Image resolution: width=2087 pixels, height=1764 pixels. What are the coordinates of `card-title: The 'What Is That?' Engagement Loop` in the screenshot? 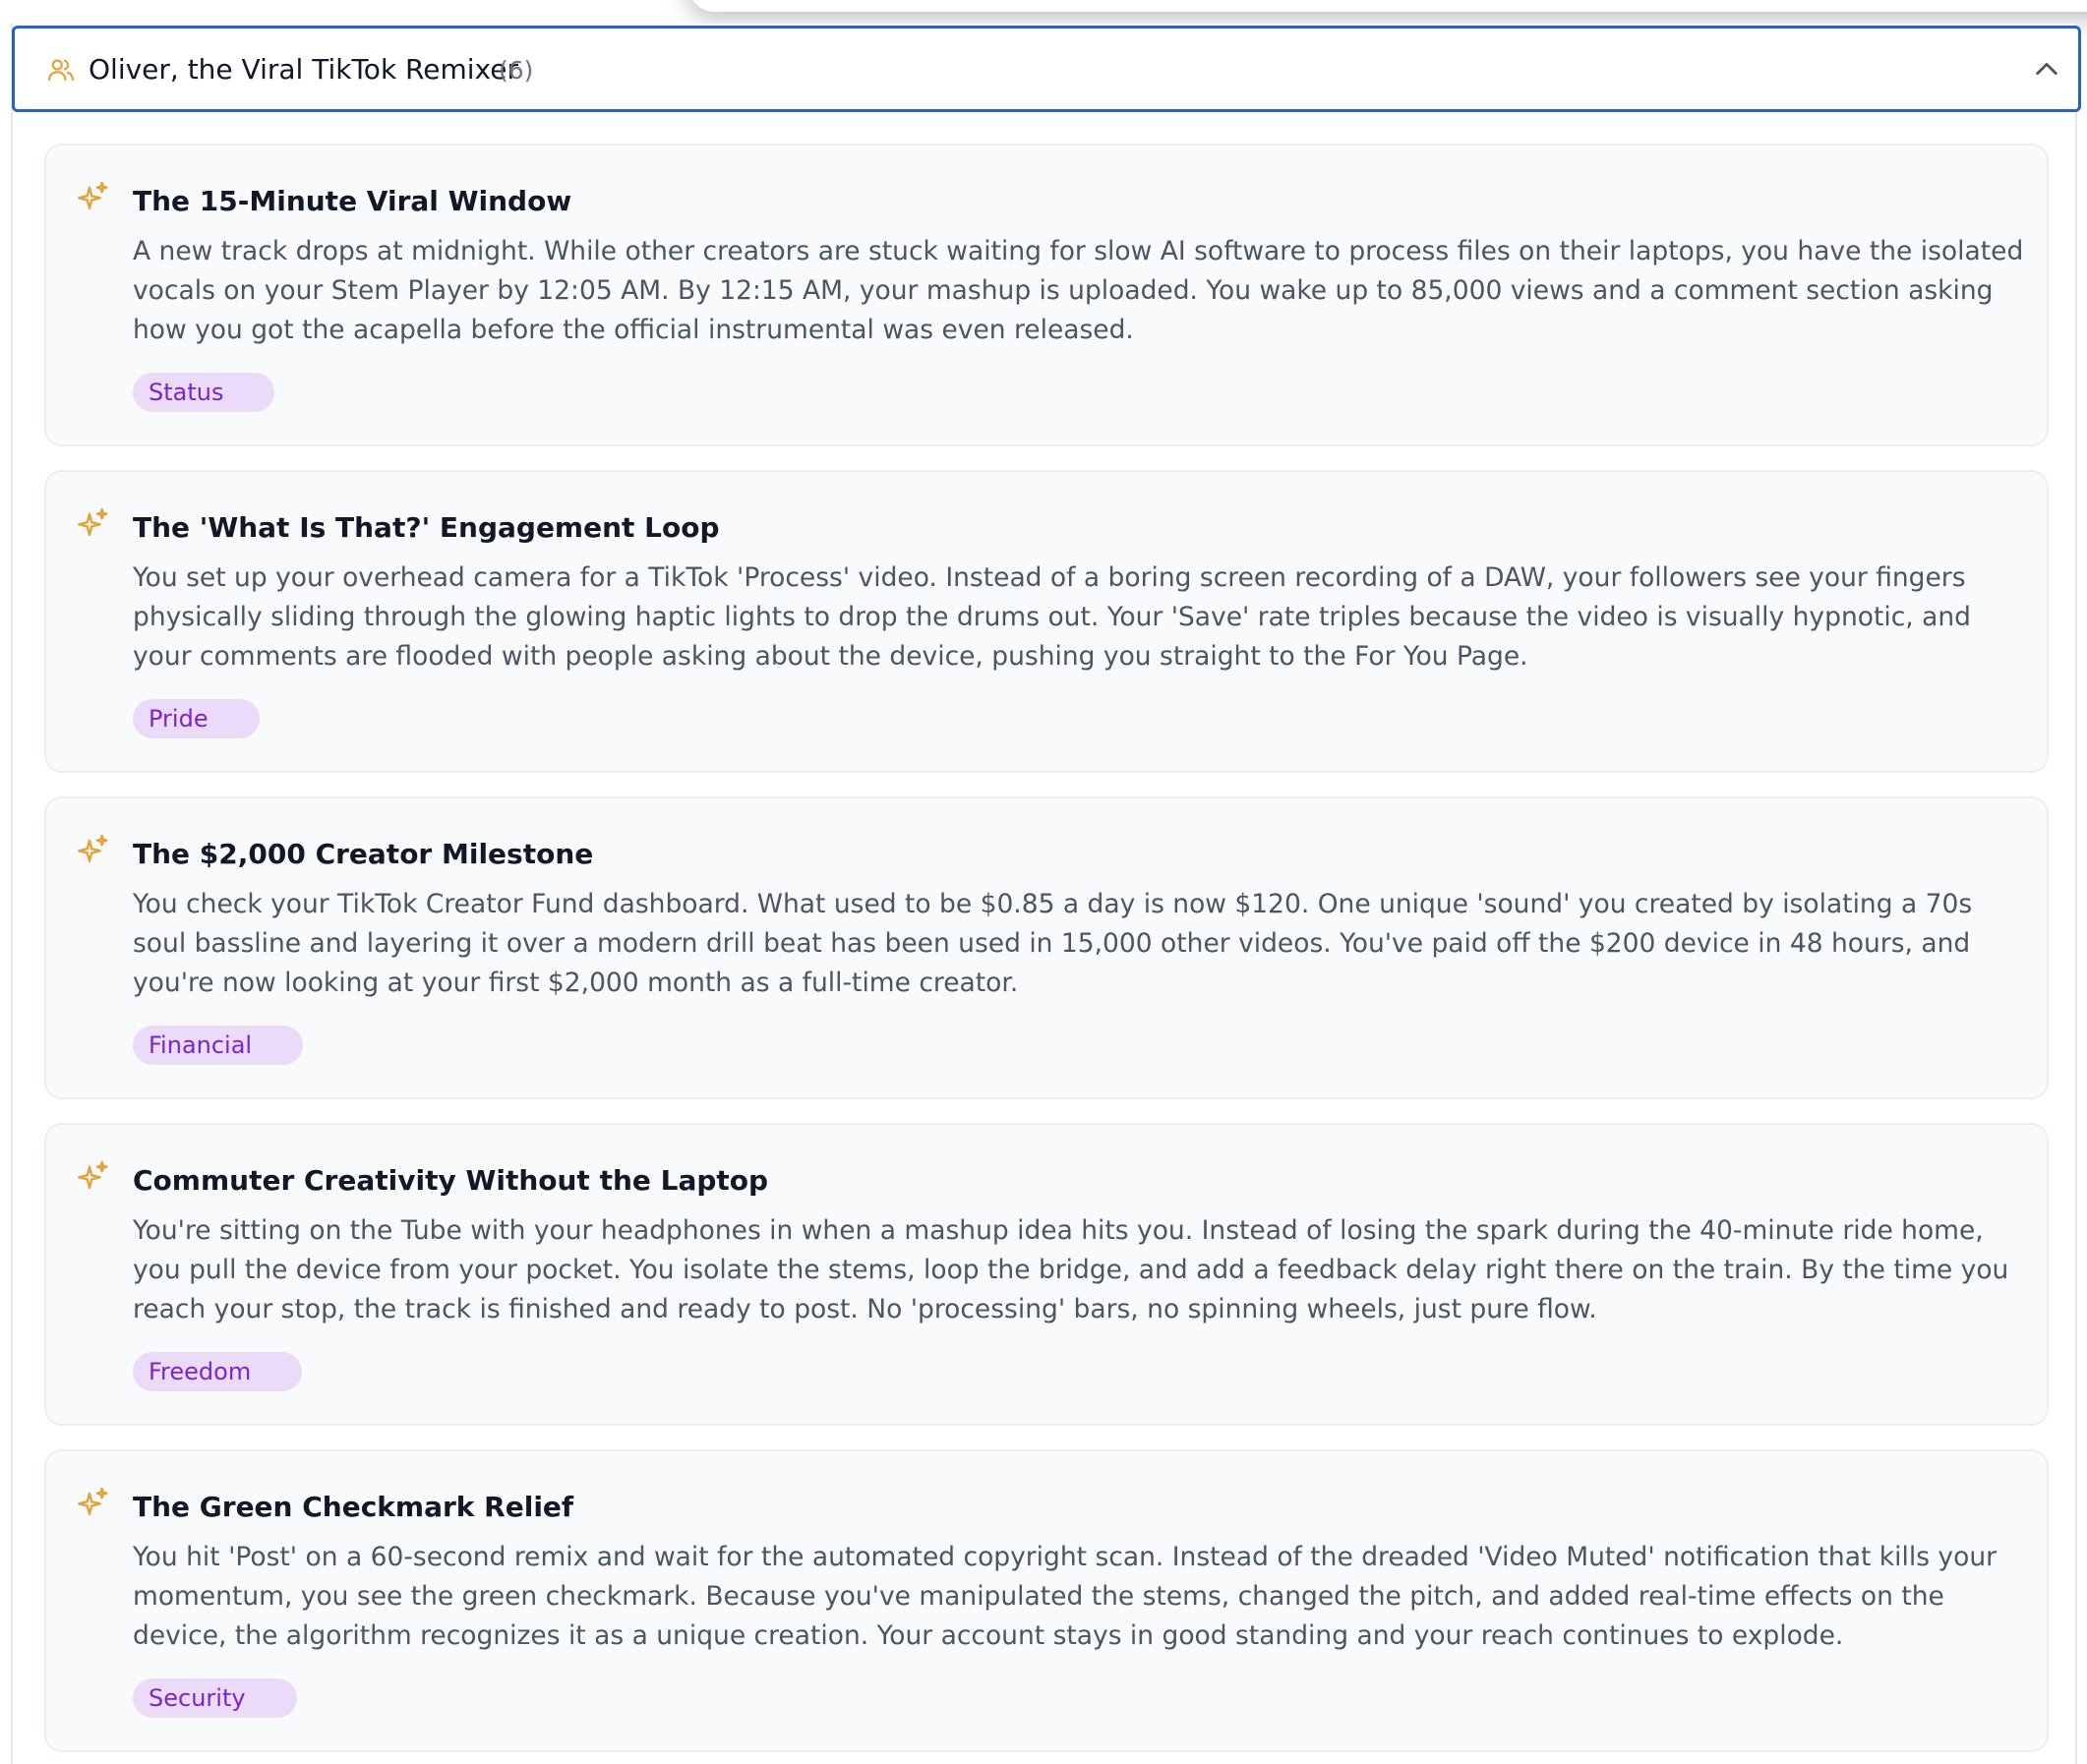 It's located at (426, 527).